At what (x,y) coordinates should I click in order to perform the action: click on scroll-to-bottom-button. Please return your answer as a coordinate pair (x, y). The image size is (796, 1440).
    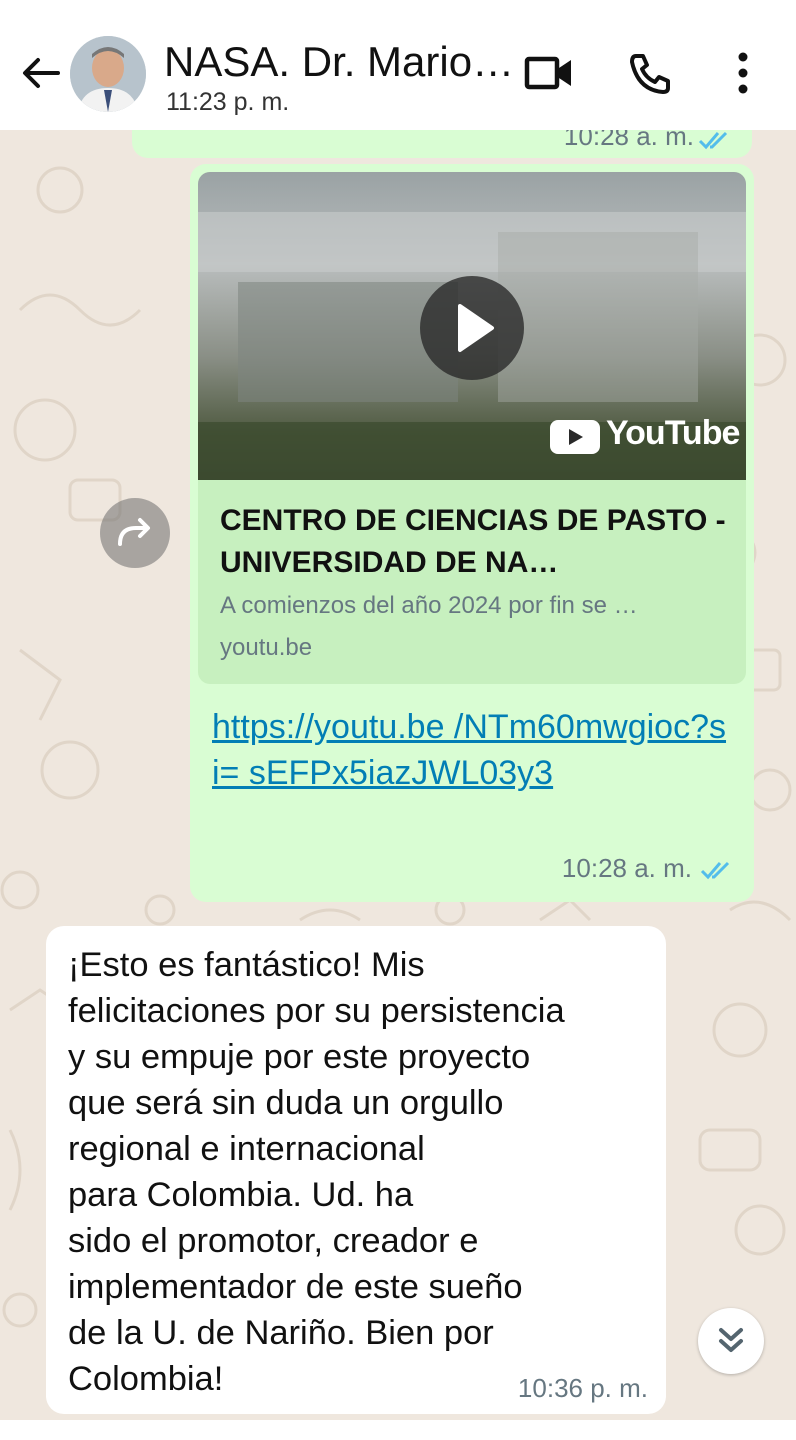
    Looking at the image, I should click on (731, 1341).